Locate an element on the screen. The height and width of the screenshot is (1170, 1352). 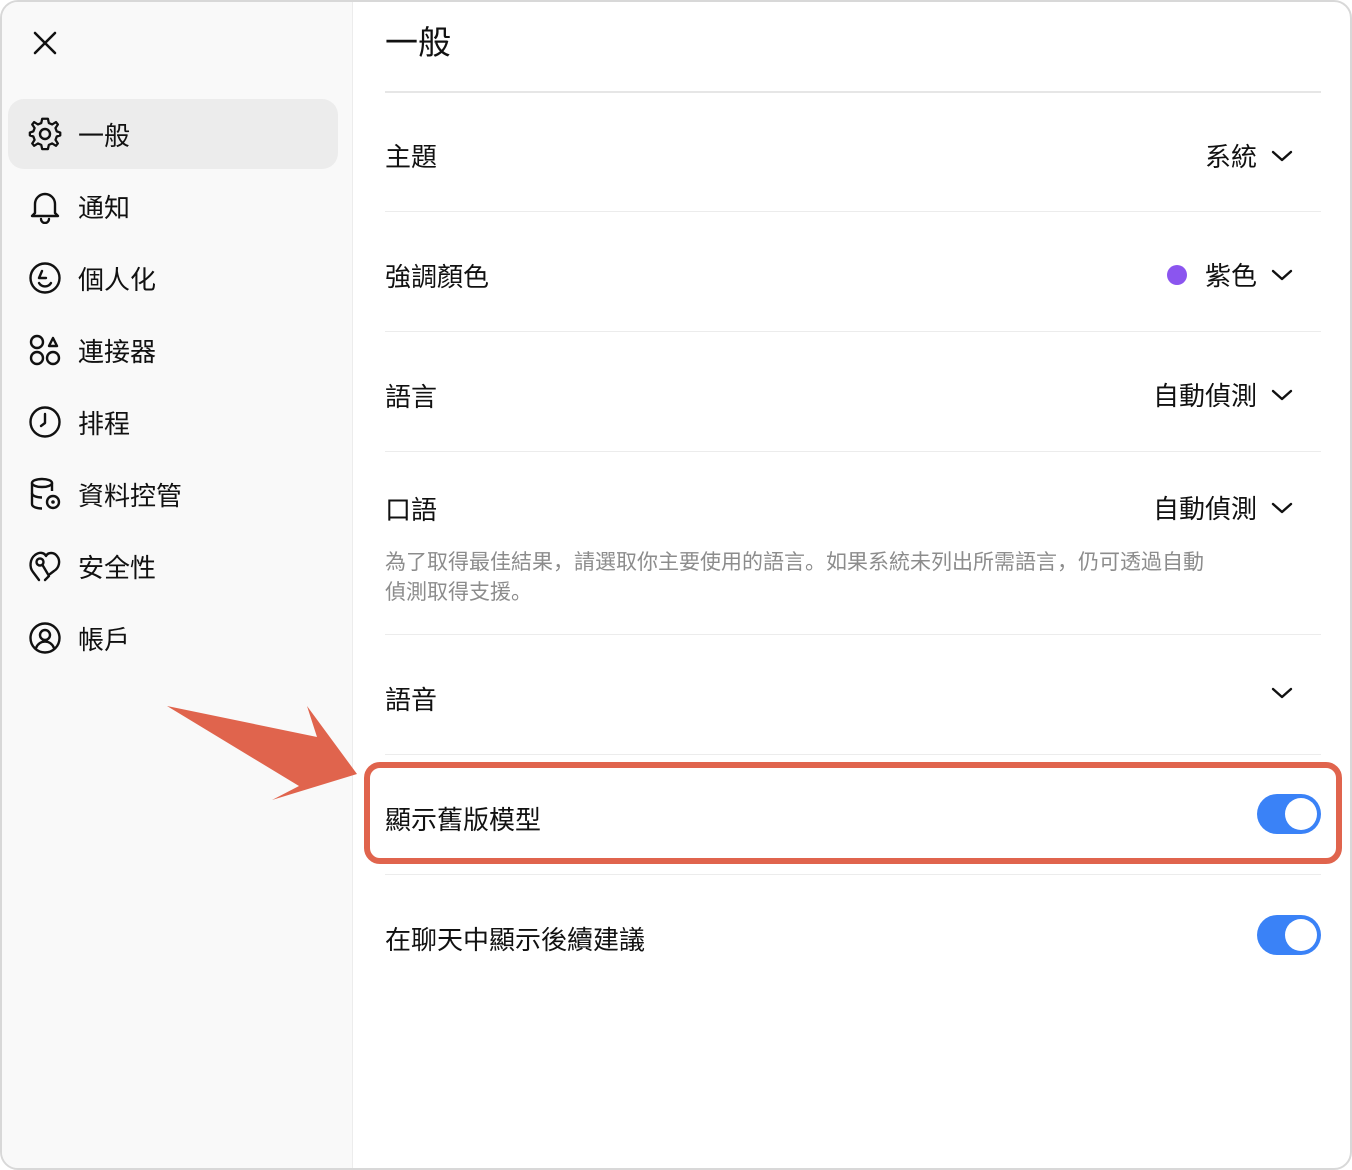
theme-value: 系統 is located at coordinates (1230, 158).